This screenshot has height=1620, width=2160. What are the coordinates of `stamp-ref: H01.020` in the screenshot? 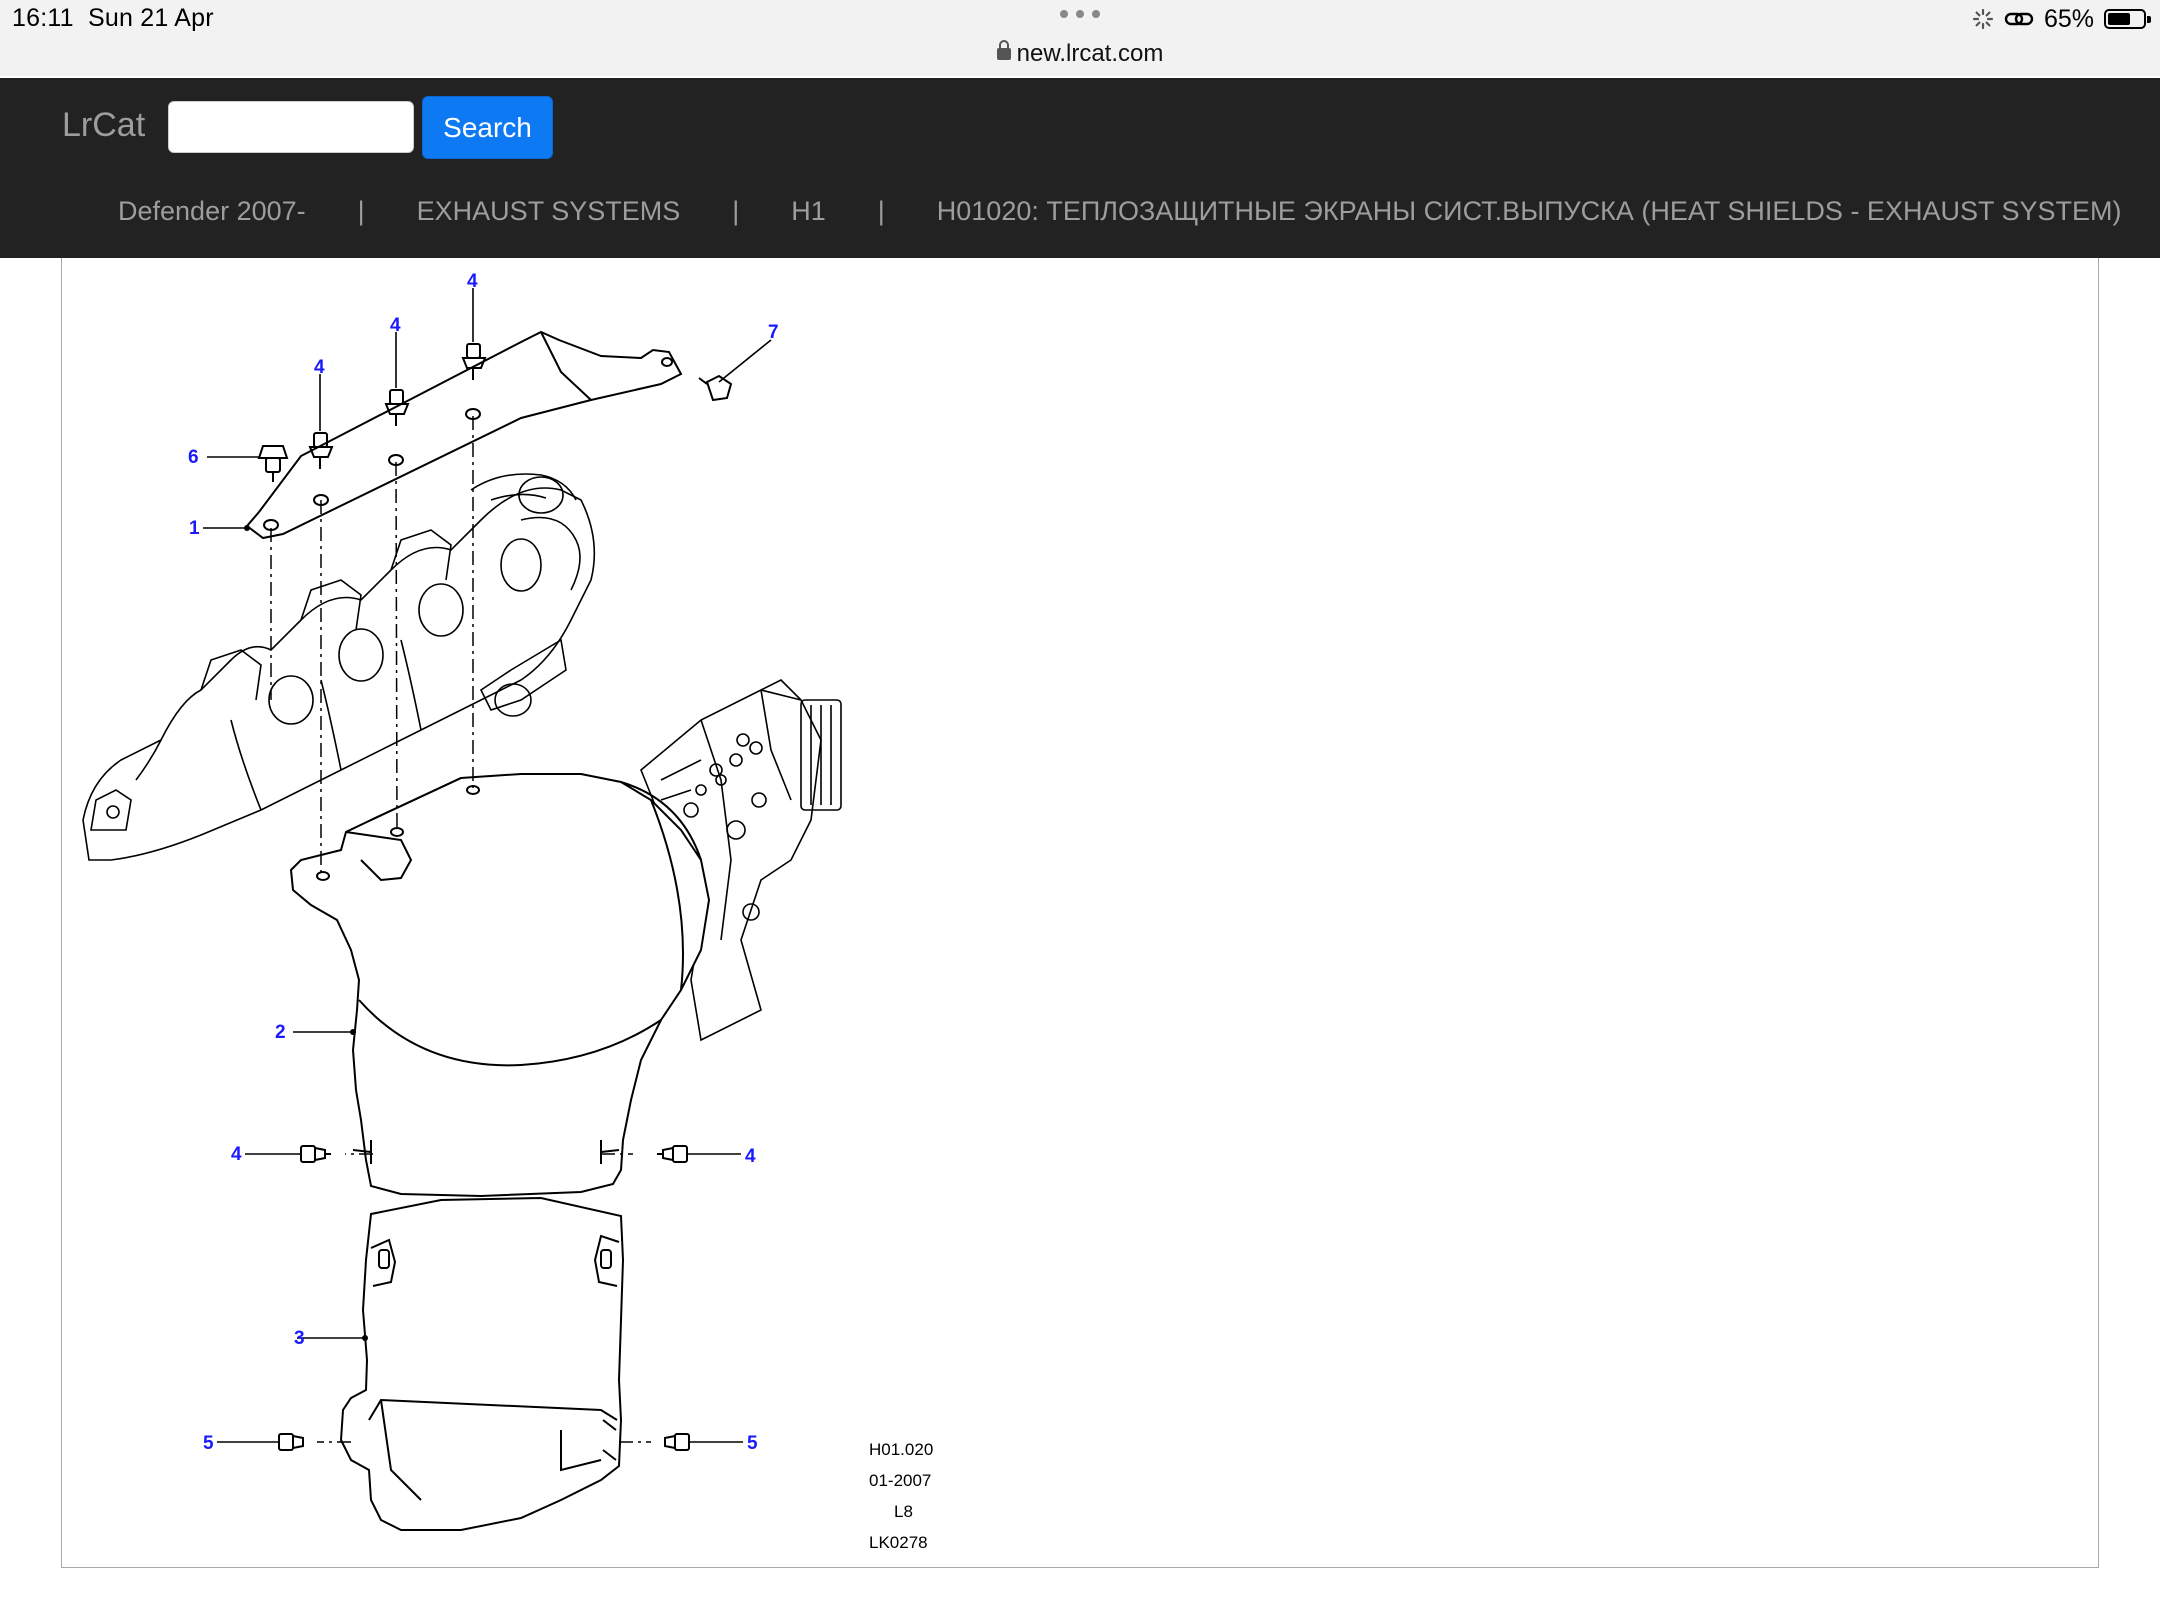 It's located at (901, 1449).